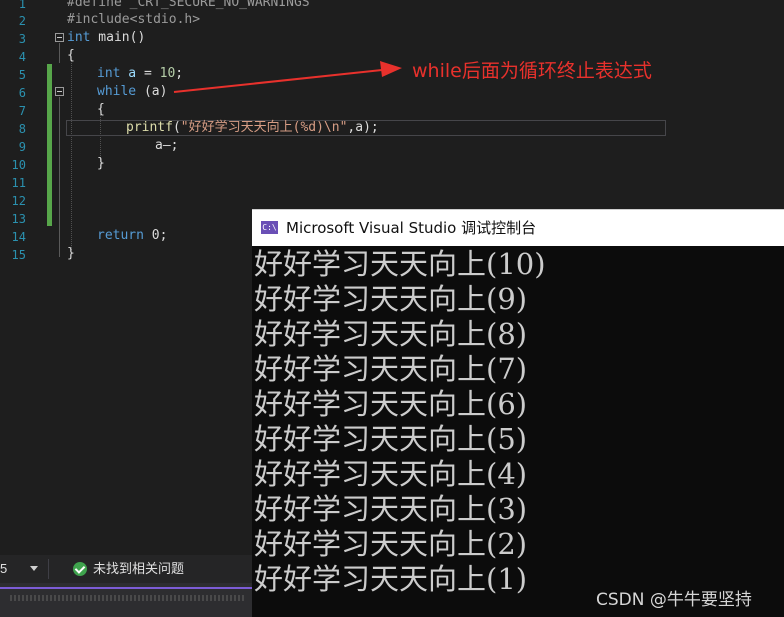 The width and height of the screenshot is (784, 617). What do you see at coordinates (532, 71) in the screenshot?
I see `annotation-text: while后面为循环终止表达式` at bounding box center [532, 71].